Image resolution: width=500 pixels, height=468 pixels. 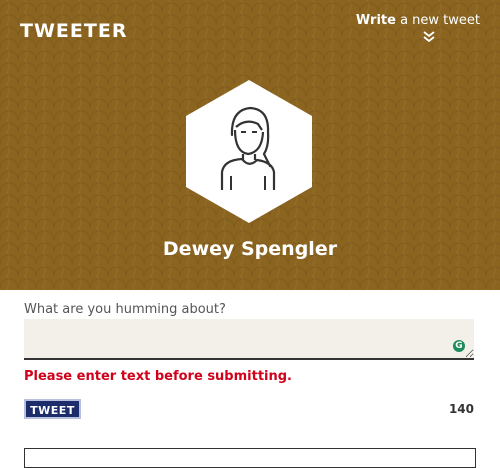 What do you see at coordinates (249, 151) in the screenshot?
I see `woman-avatar-icon` at bounding box center [249, 151].